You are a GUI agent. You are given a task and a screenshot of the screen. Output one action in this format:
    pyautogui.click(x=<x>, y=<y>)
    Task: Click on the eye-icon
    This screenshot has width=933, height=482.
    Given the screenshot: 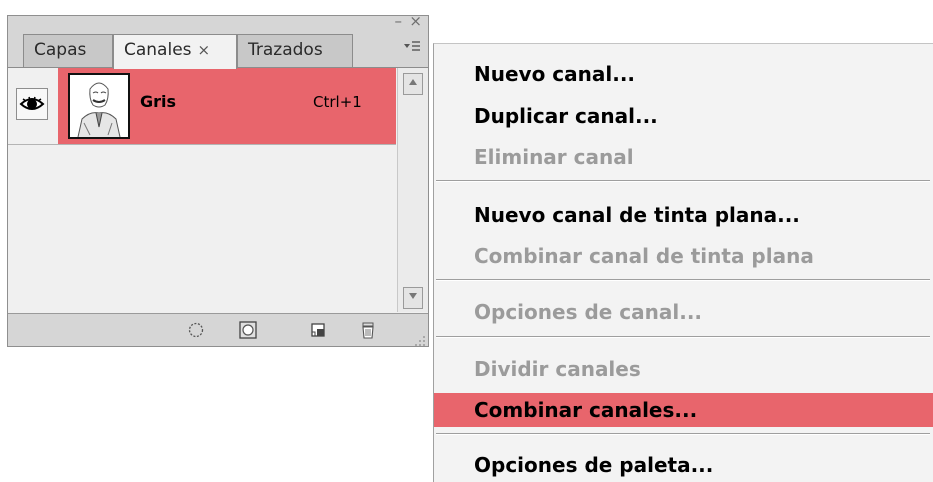 What is the action you would take?
    pyautogui.click(x=32, y=103)
    